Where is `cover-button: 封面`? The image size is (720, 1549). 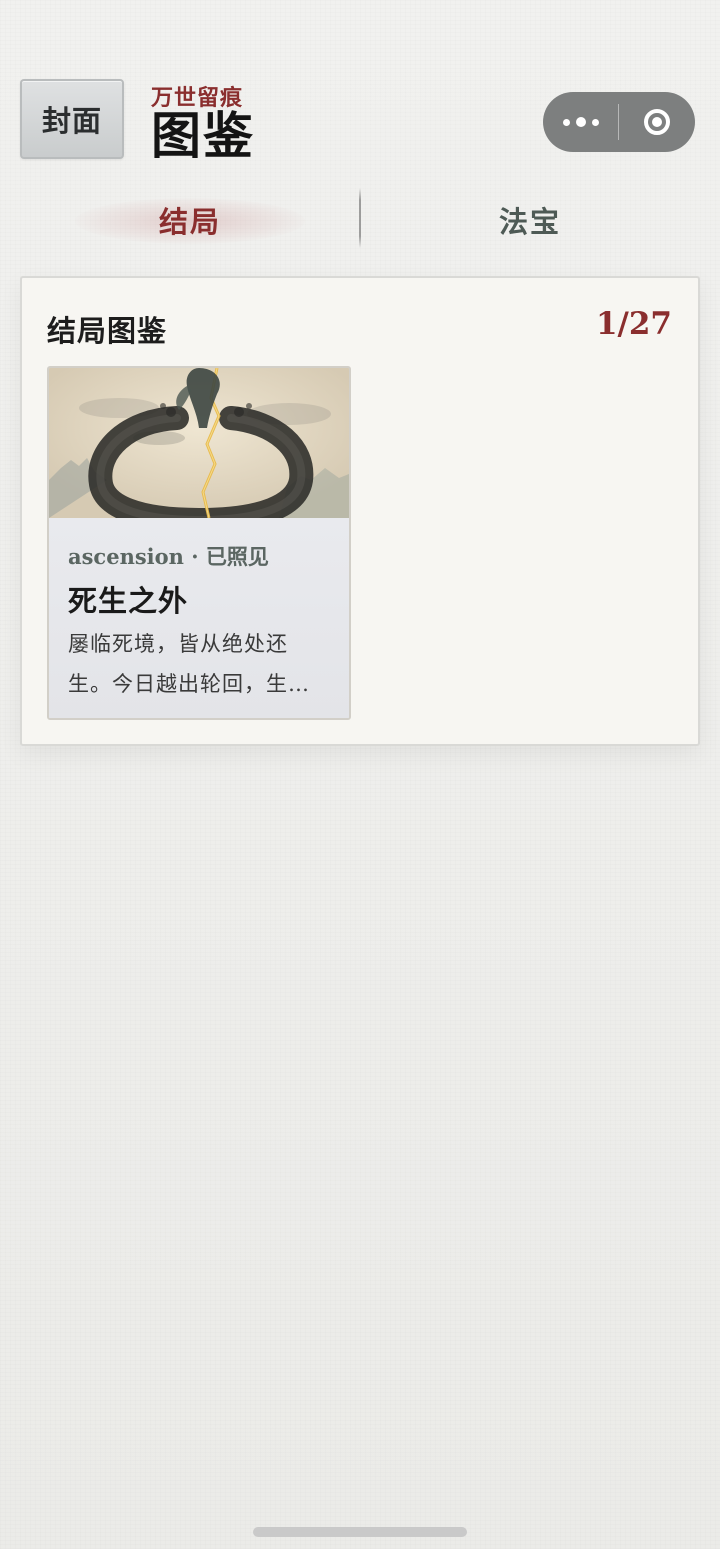
cover-button: 封面 is located at coordinates (72, 119).